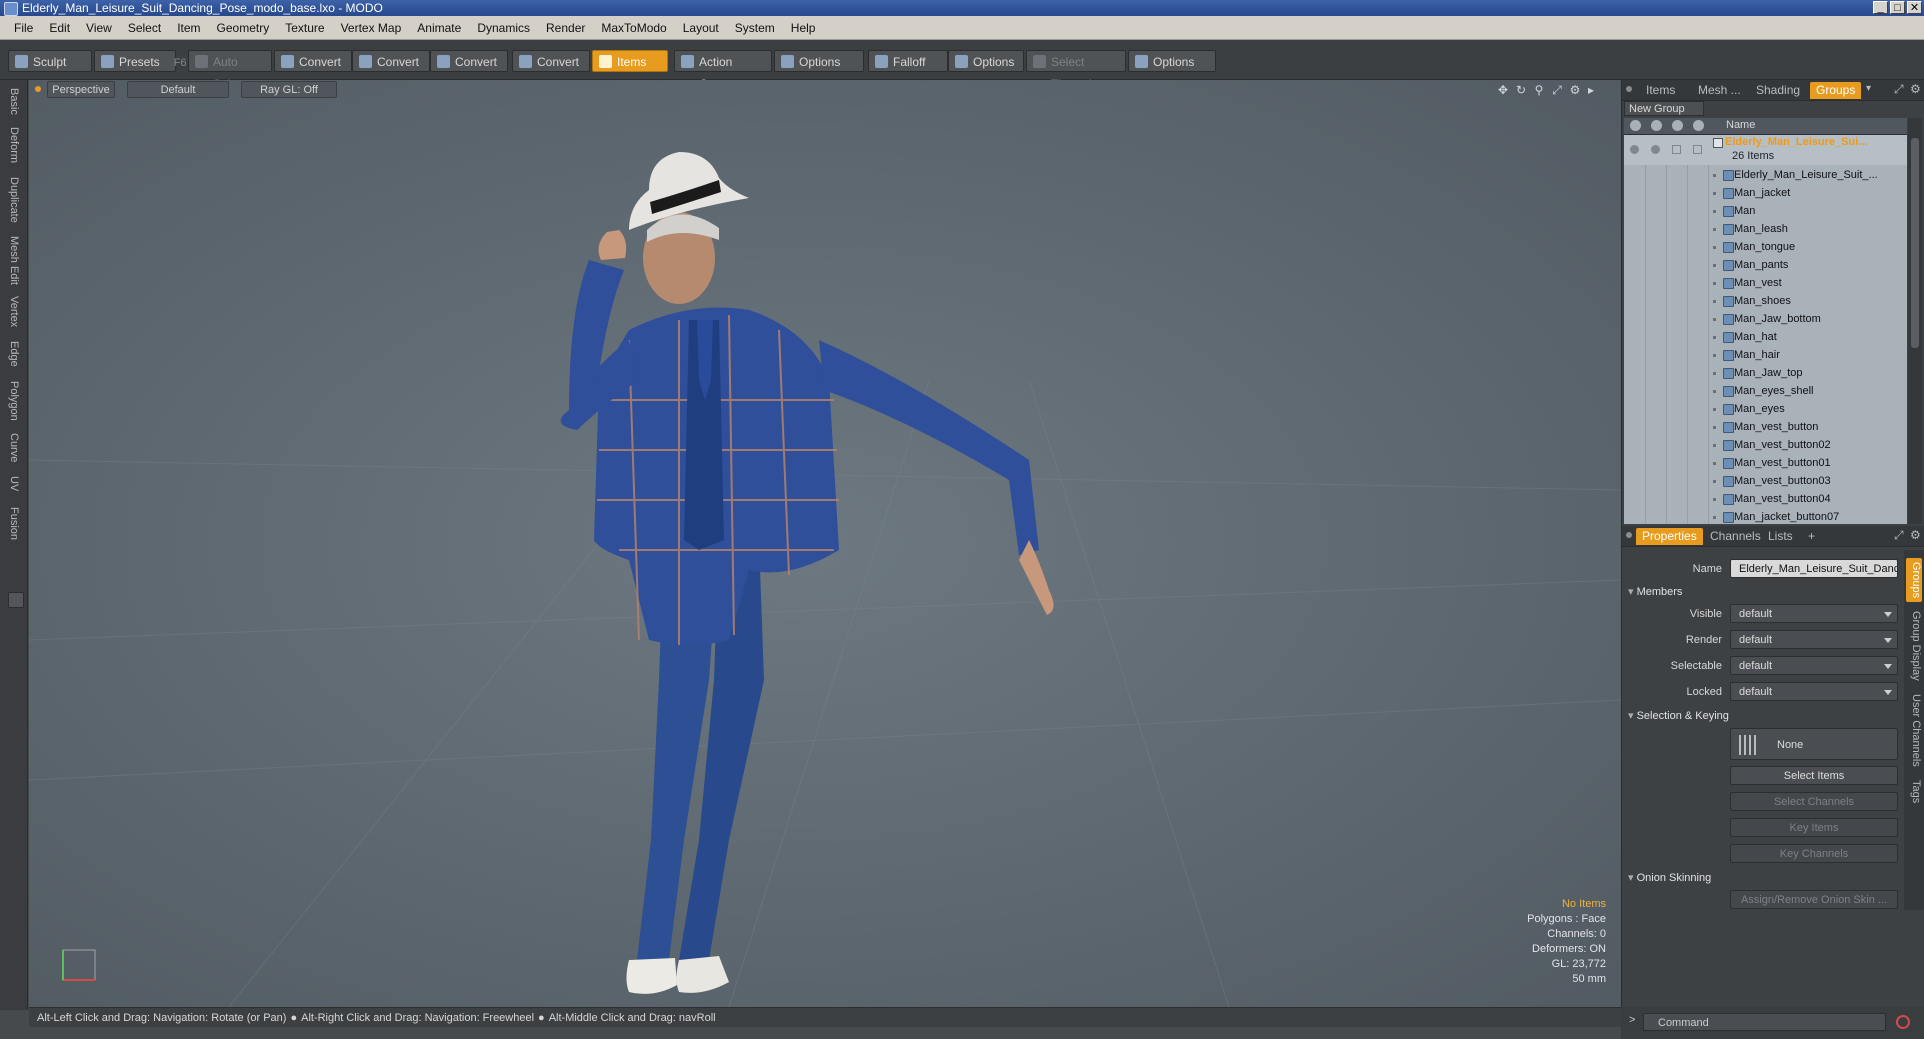 This screenshot has height=1039, width=1924. I want to click on convert-button-1: Convert, so click(313, 61).